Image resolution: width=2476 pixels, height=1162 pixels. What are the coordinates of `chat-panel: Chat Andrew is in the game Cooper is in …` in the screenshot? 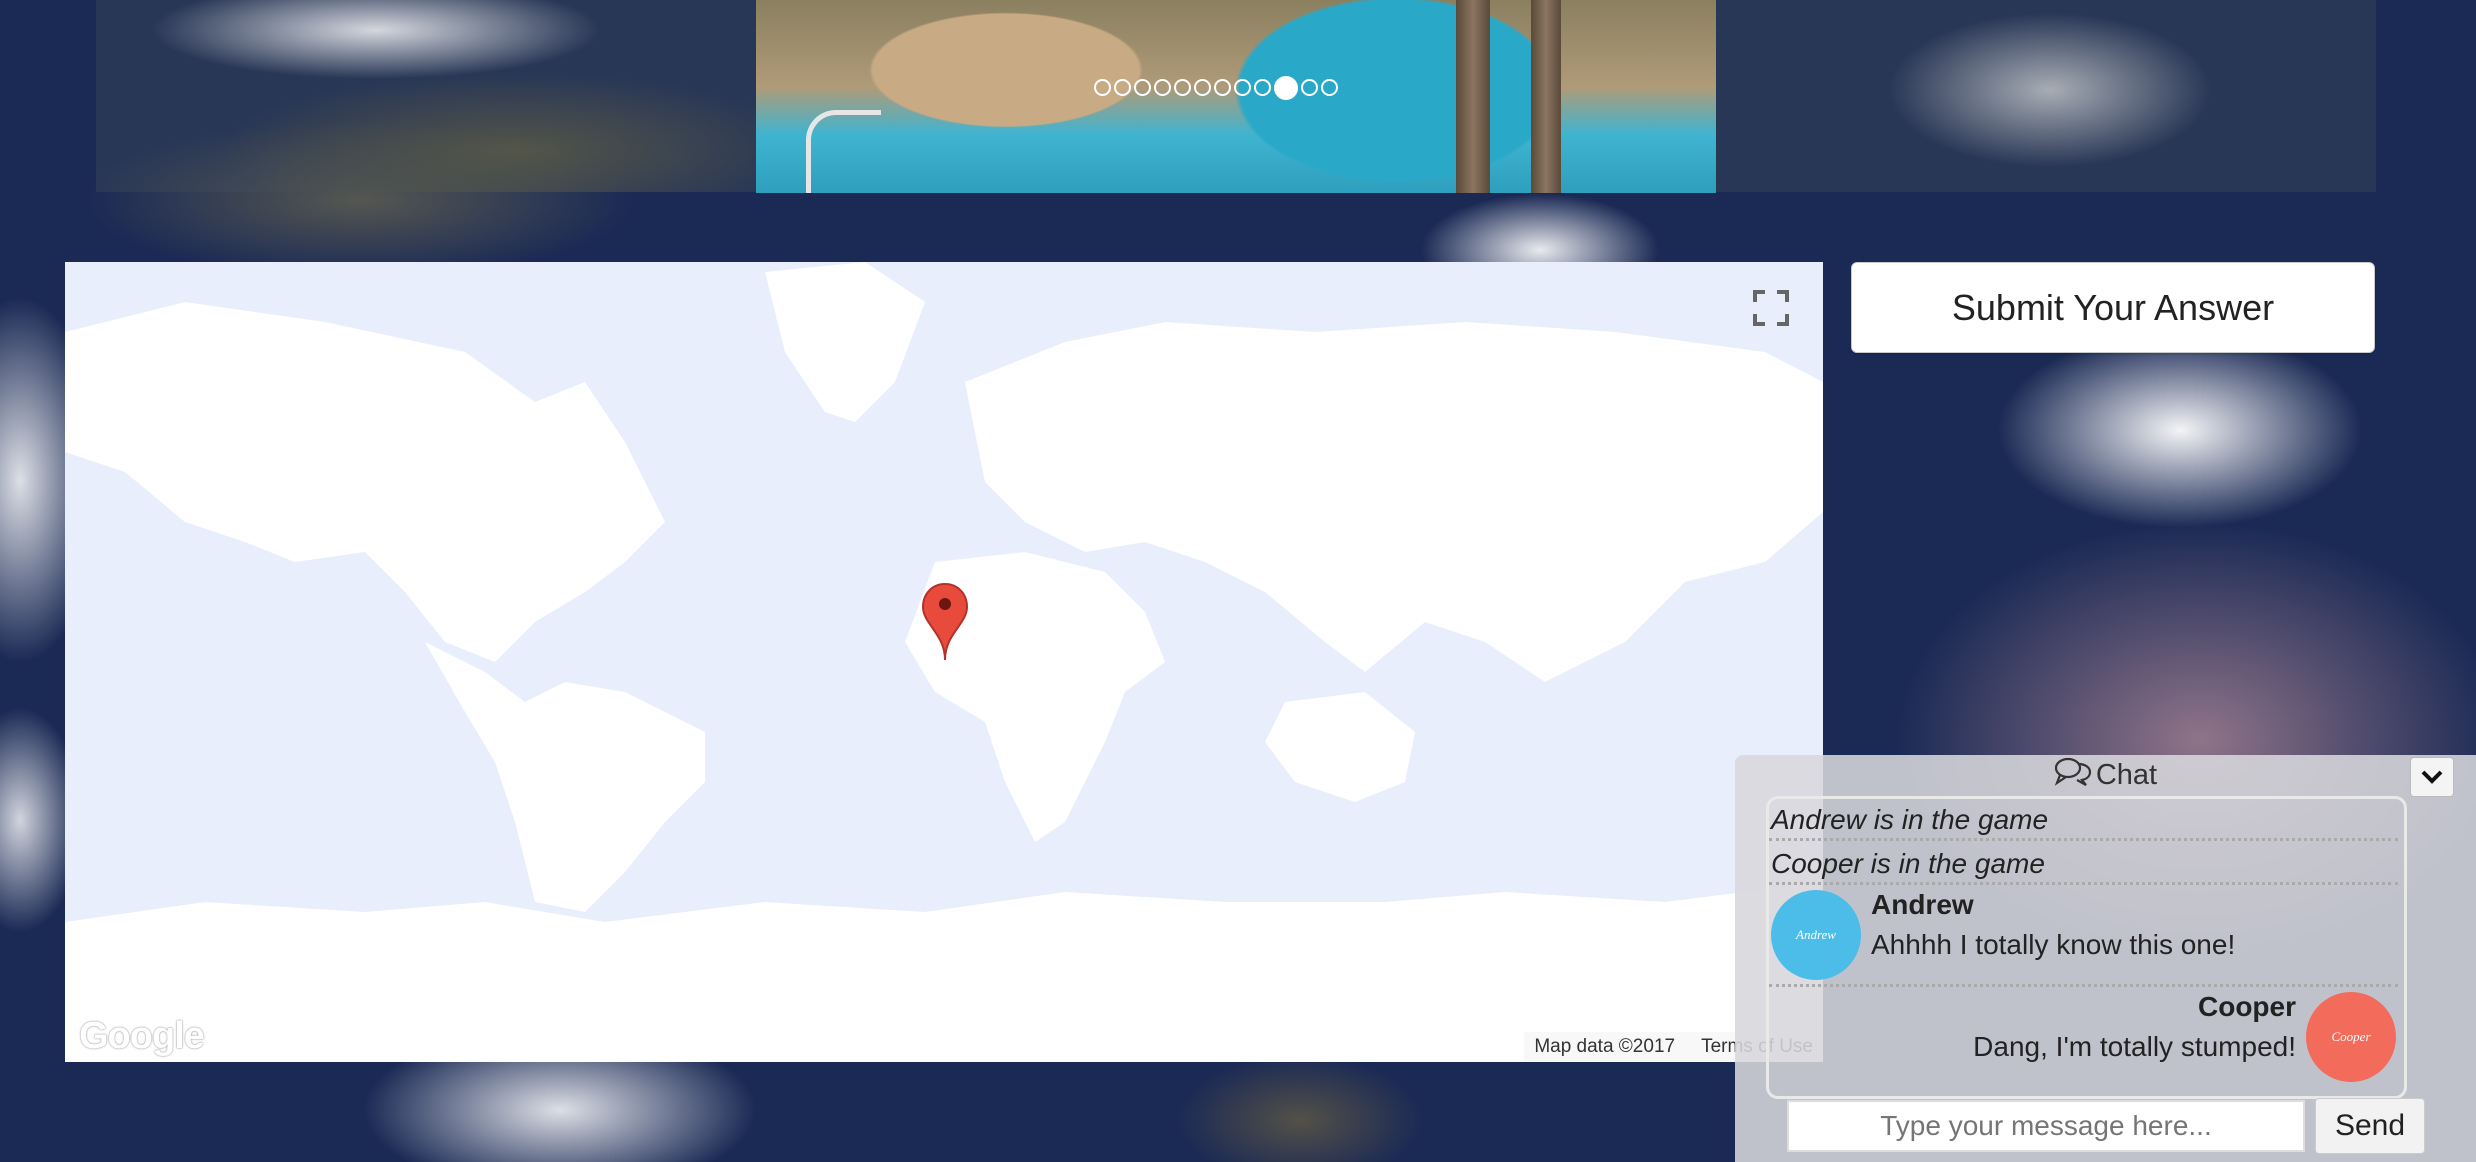 It's located at (2105, 958).